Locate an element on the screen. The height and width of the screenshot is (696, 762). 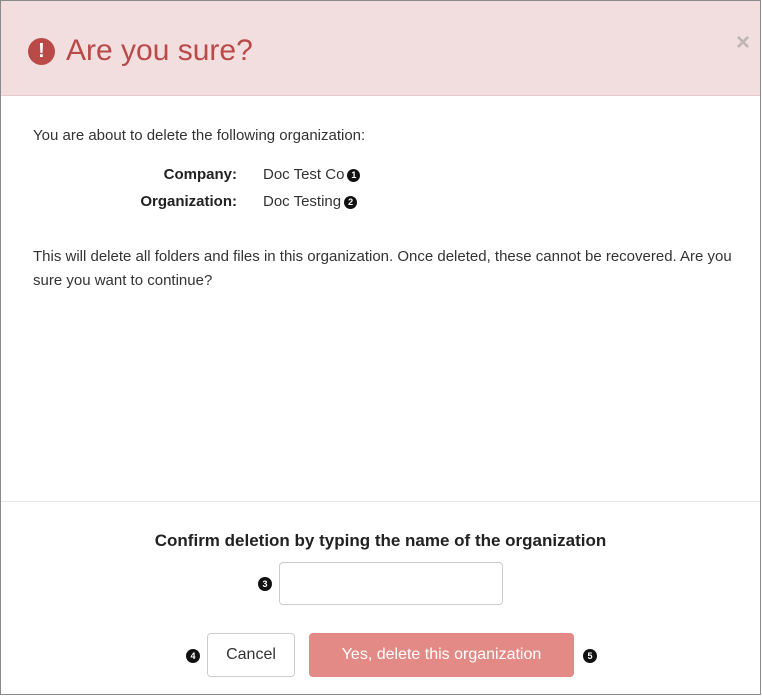
detail-row-company: Company: Doc Test Co 1 is located at coordinates (381, 177).